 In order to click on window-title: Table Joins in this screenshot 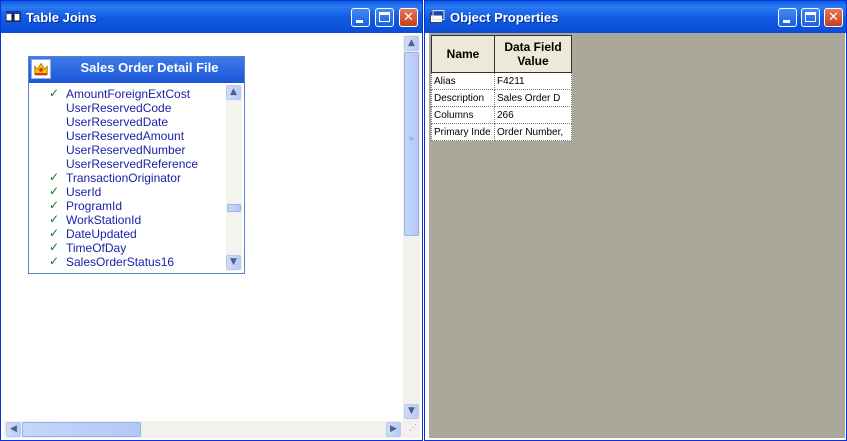, I will do `click(61, 17)`.